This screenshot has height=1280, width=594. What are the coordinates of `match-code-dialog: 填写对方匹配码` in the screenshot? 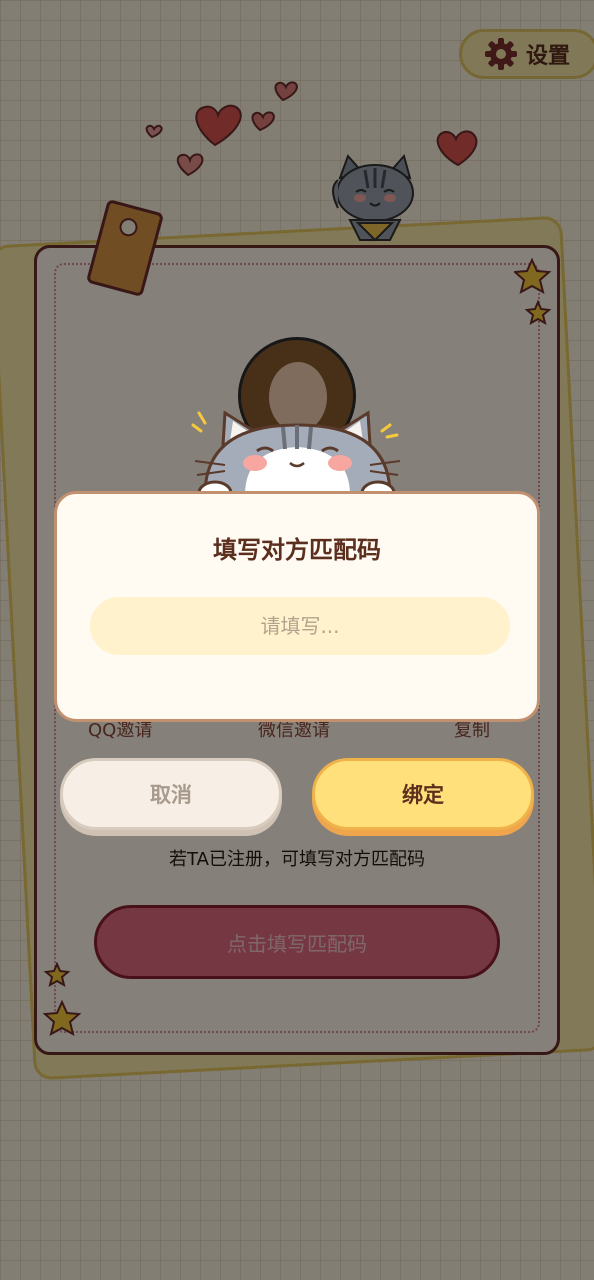 It's located at (297, 606).